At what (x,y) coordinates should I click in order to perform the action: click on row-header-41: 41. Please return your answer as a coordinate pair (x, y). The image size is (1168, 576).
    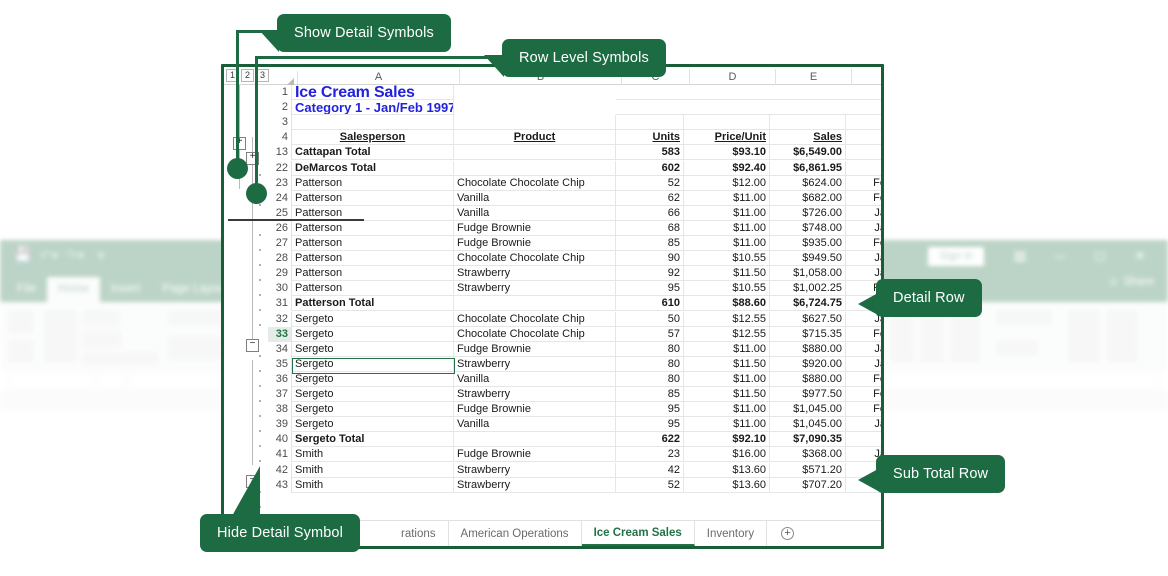
    Looking at the image, I should click on (280, 455).